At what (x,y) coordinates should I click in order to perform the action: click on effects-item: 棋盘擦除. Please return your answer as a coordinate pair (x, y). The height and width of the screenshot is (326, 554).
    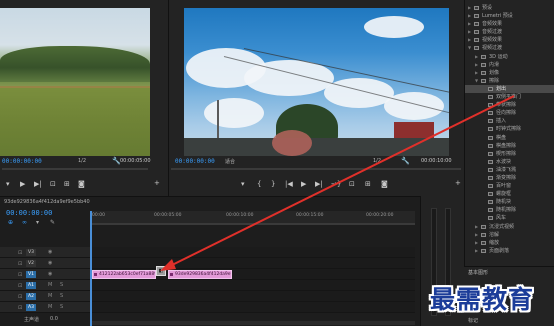
    Looking at the image, I should click on (509, 146).